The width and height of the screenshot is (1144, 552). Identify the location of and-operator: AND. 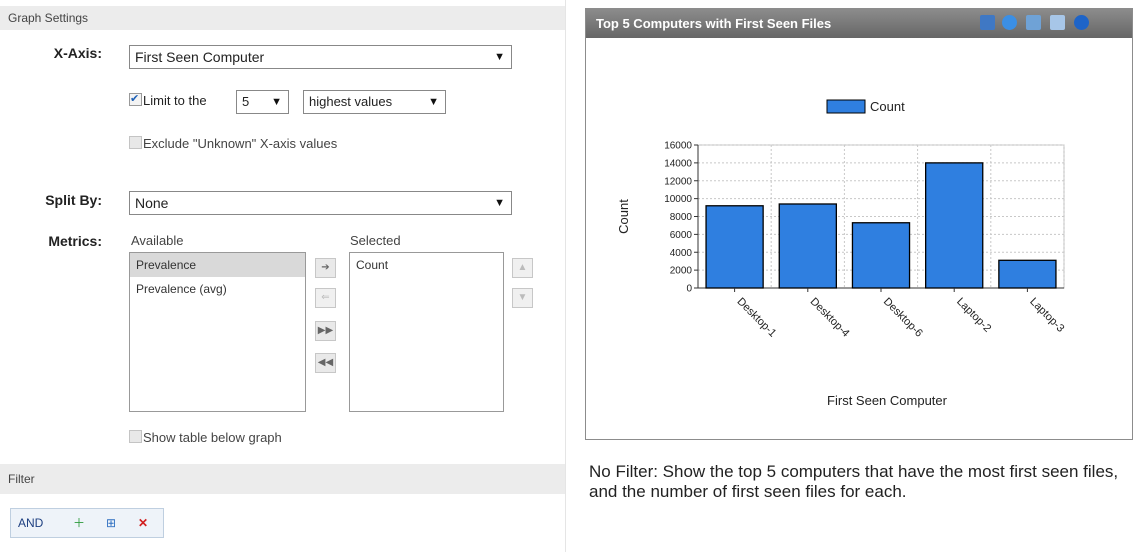
(30, 523).